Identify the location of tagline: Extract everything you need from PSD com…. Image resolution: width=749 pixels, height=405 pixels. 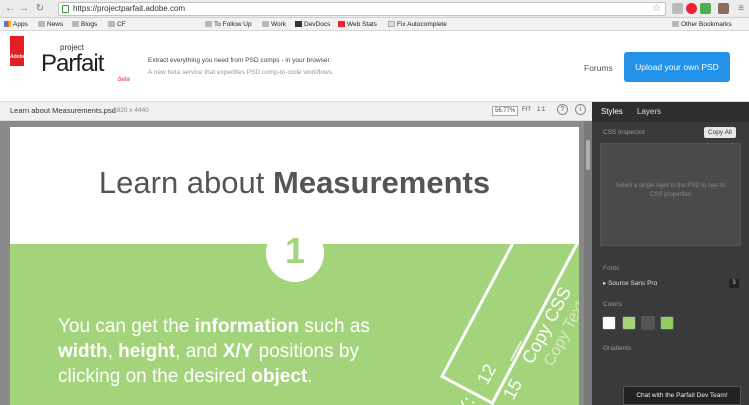
(240, 60).